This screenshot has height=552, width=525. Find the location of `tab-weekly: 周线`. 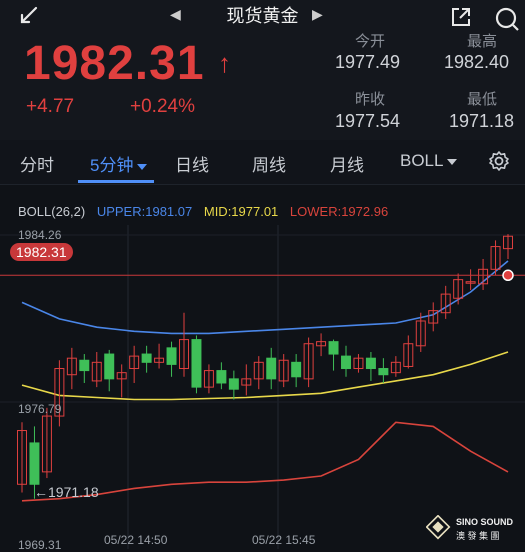

tab-weekly: 周线 is located at coordinates (269, 163).